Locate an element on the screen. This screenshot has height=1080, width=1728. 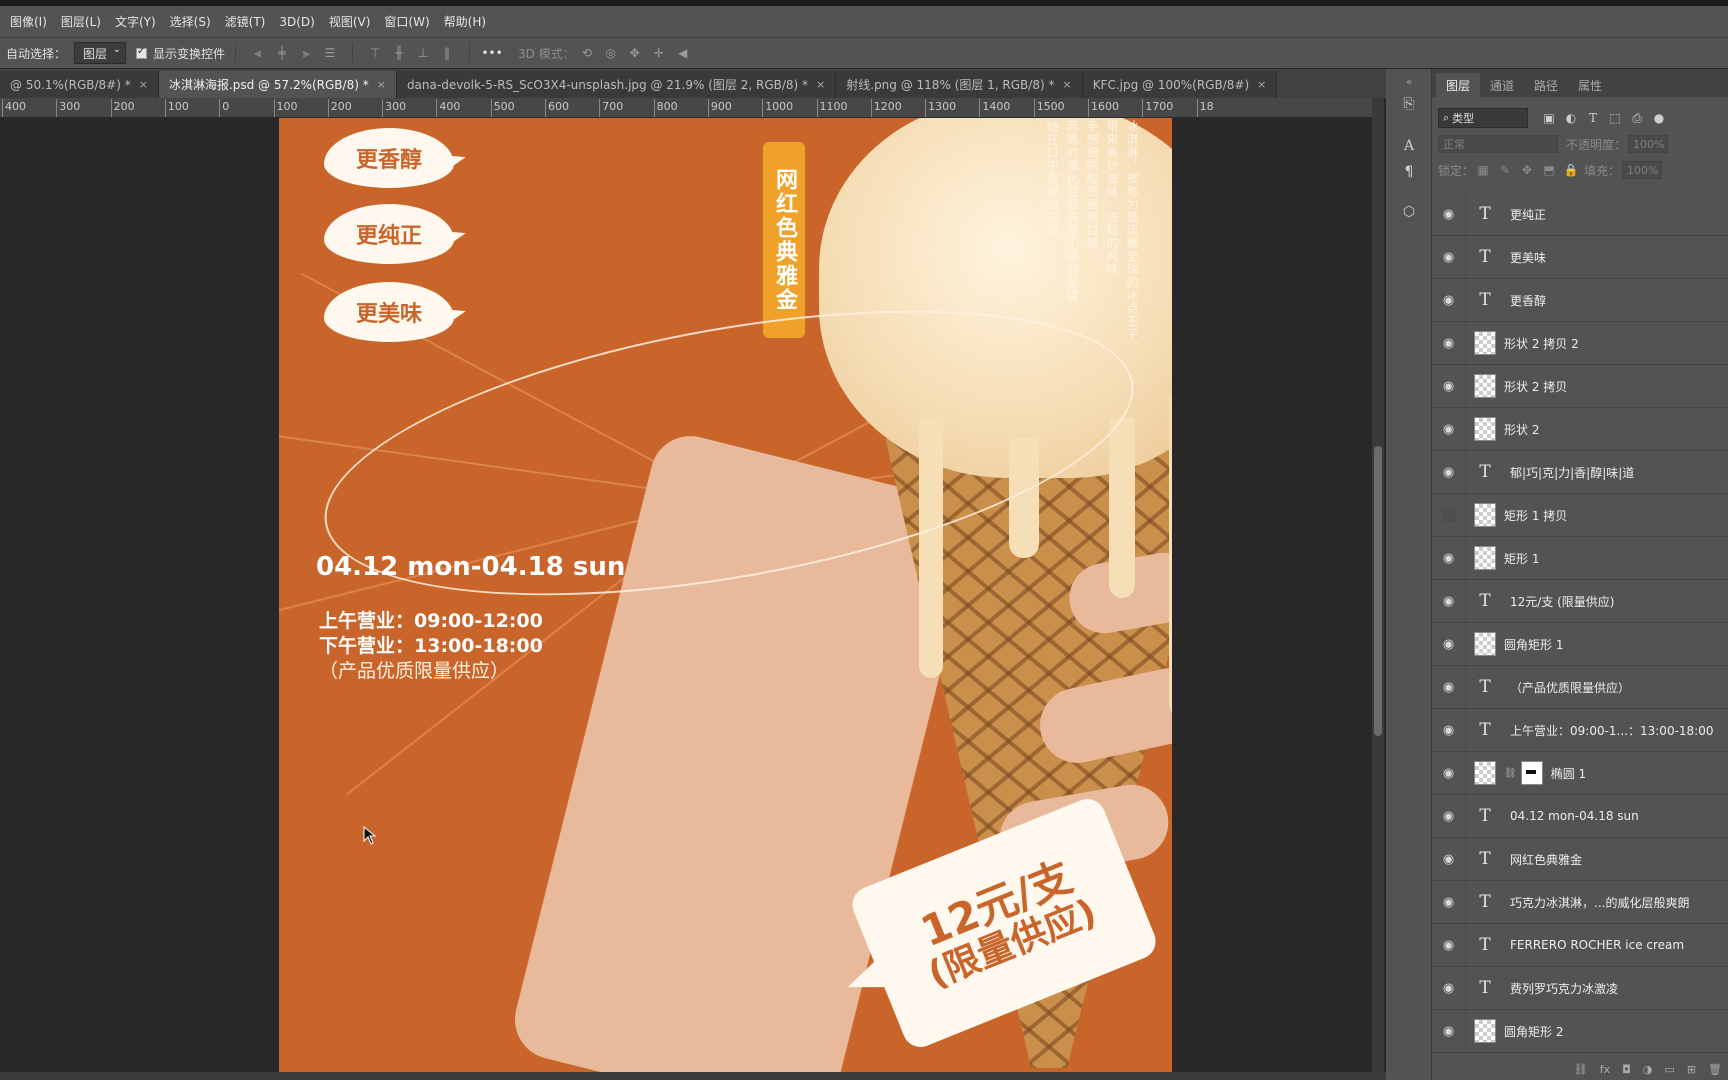
fill-input: 100% is located at coordinates (1642, 170).